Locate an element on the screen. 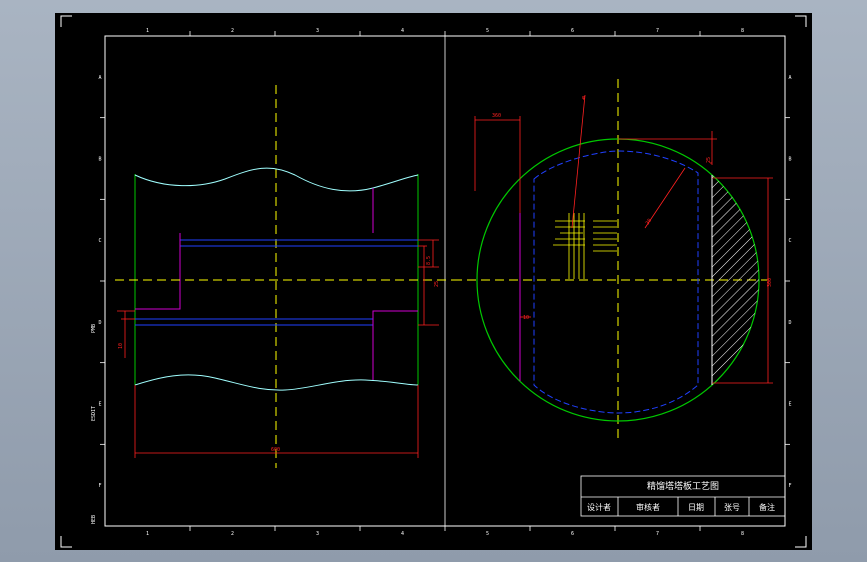 The height and width of the screenshot is (562, 867). dim-left-small: 10 is located at coordinates (121, 346).